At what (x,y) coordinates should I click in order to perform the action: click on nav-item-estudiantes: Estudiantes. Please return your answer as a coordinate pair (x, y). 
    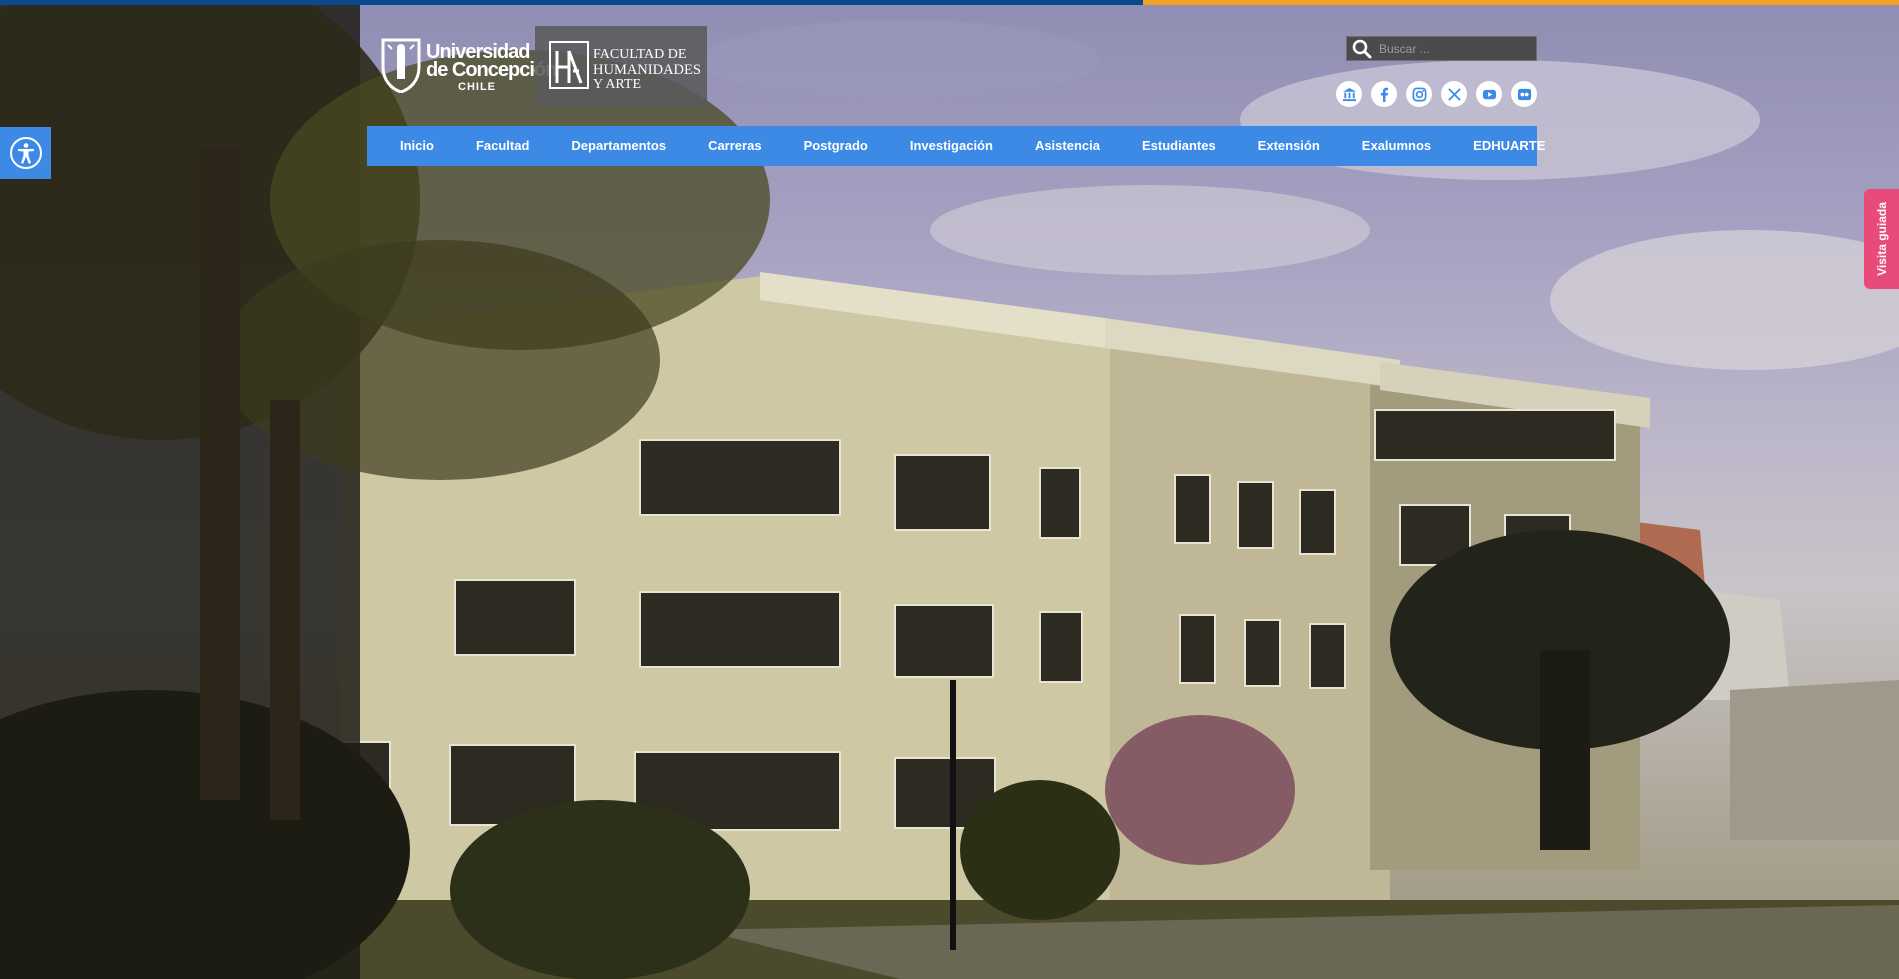
    Looking at the image, I should click on (1179, 146).